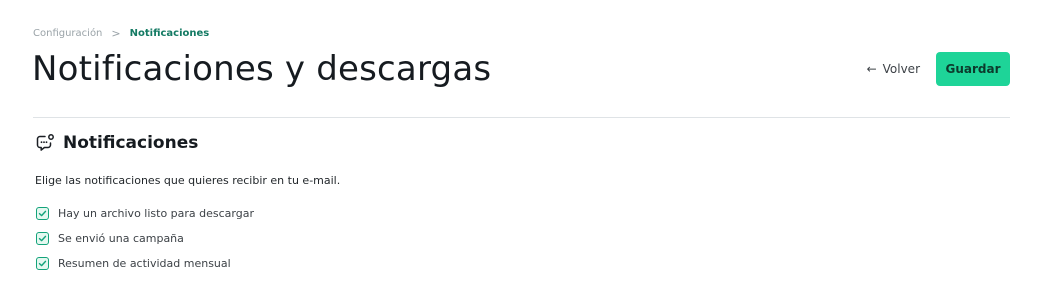 The image size is (1037, 285). Describe the element at coordinates (169, 33) in the screenshot. I see `breadcrumb-item-notificaciones: Notificaciones` at that location.